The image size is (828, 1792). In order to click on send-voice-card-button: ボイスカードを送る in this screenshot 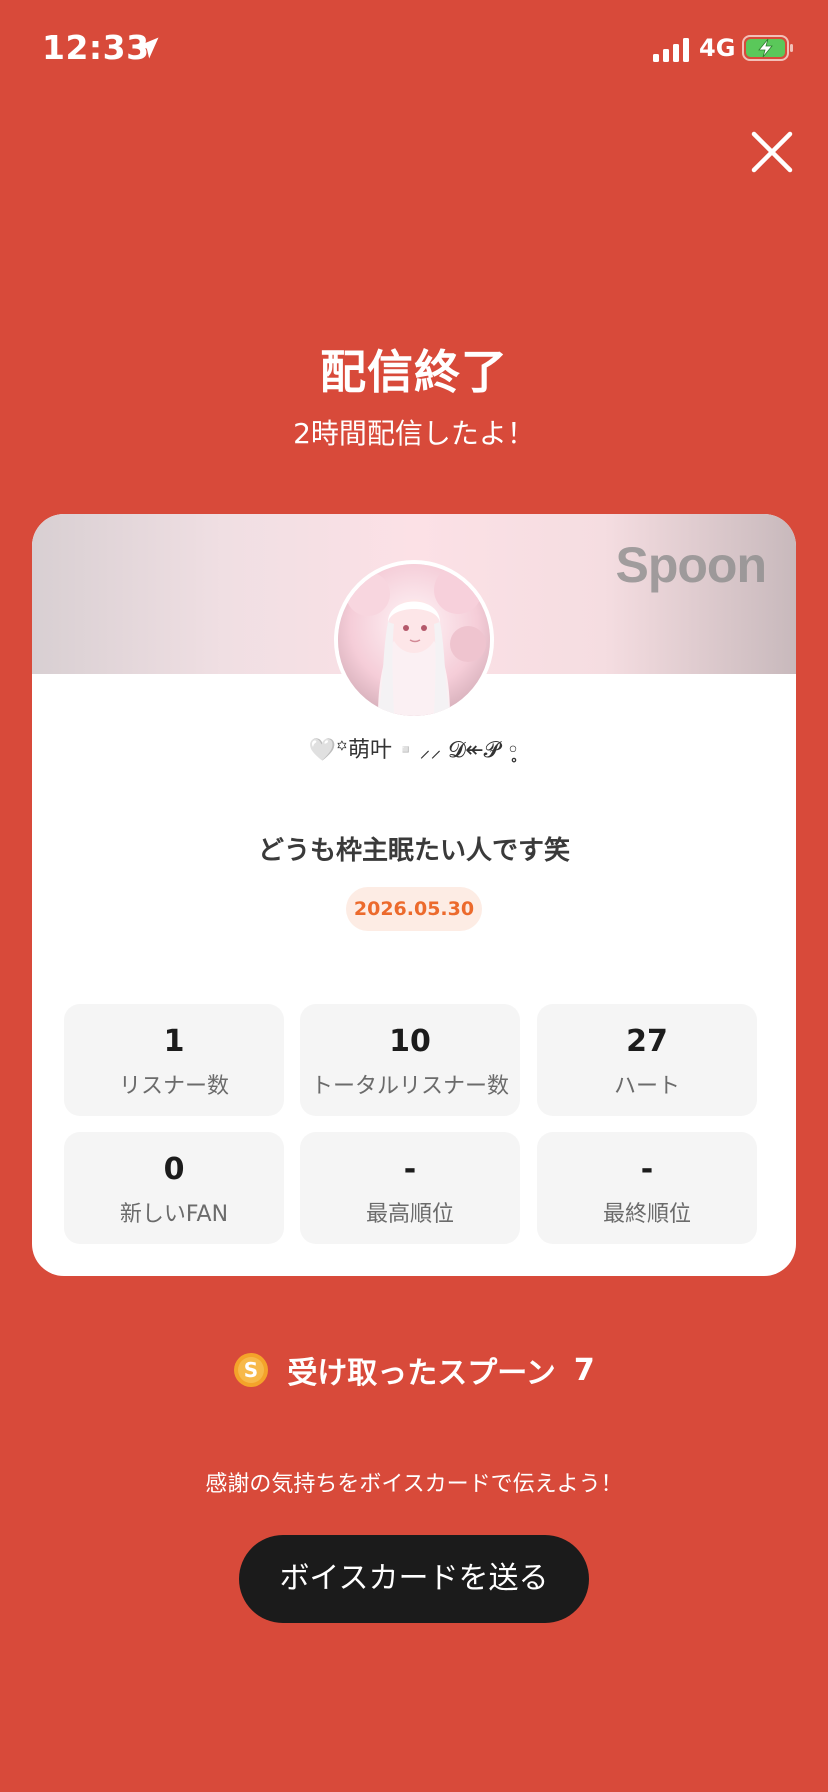, I will do `click(414, 1579)`.